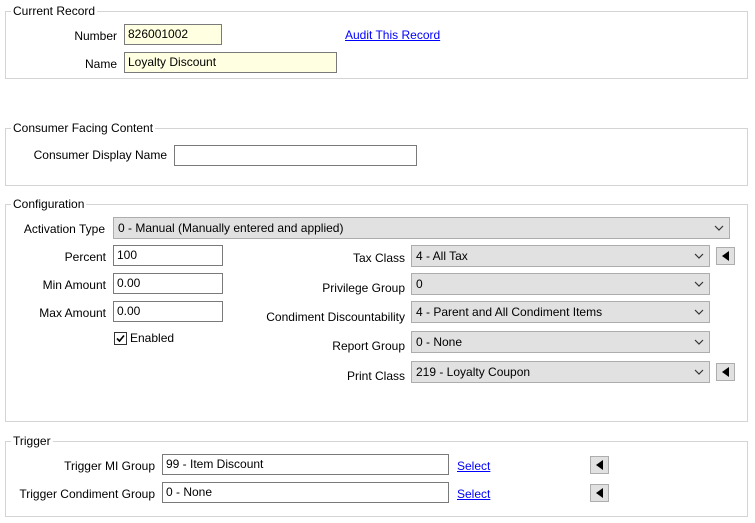 The width and height of the screenshot is (755, 523). Describe the element at coordinates (85, 257) in the screenshot. I see `percent-label: Percent` at that location.